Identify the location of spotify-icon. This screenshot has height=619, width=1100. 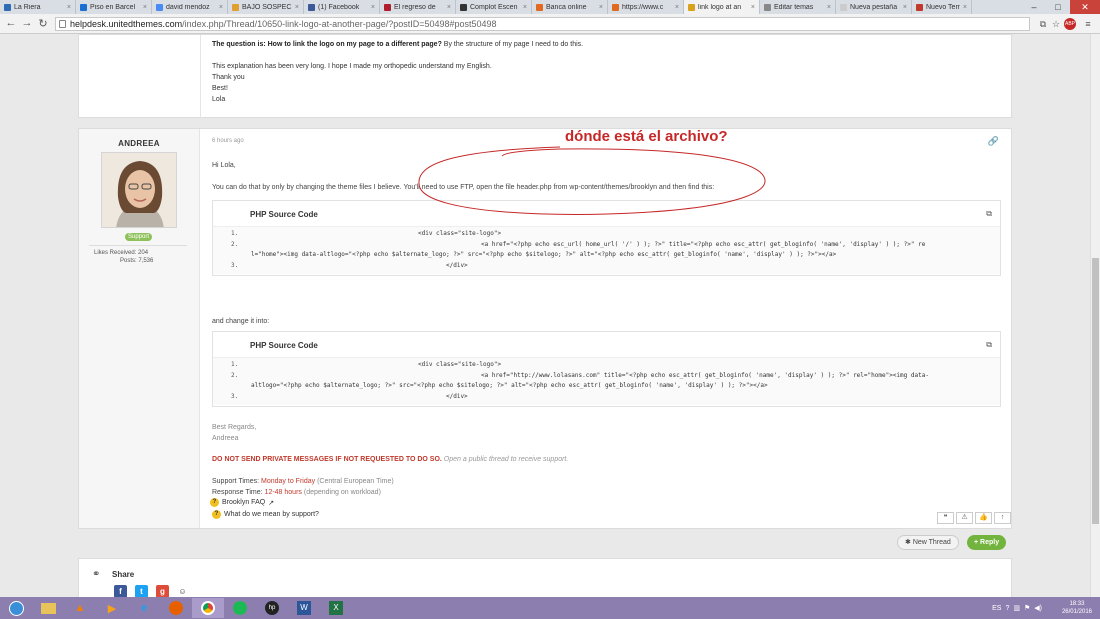
(240, 608).